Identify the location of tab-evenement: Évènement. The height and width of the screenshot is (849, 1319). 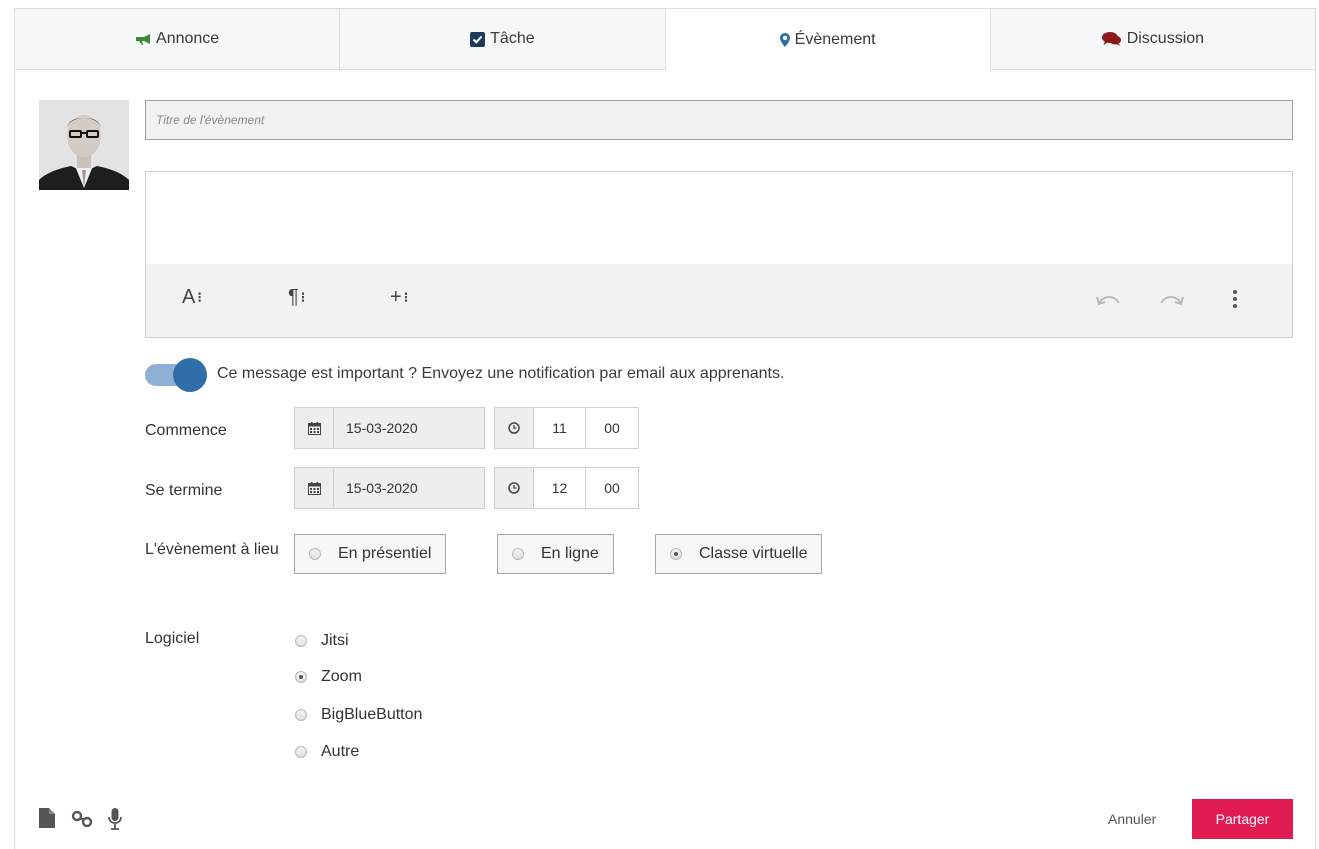
(828, 40).